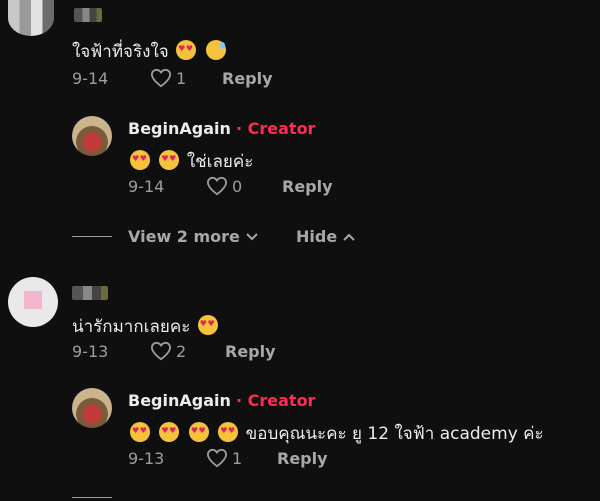 Image resolution: width=600 pixels, height=501 pixels. I want to click on reply-date: 9-13, so click(146, 458).